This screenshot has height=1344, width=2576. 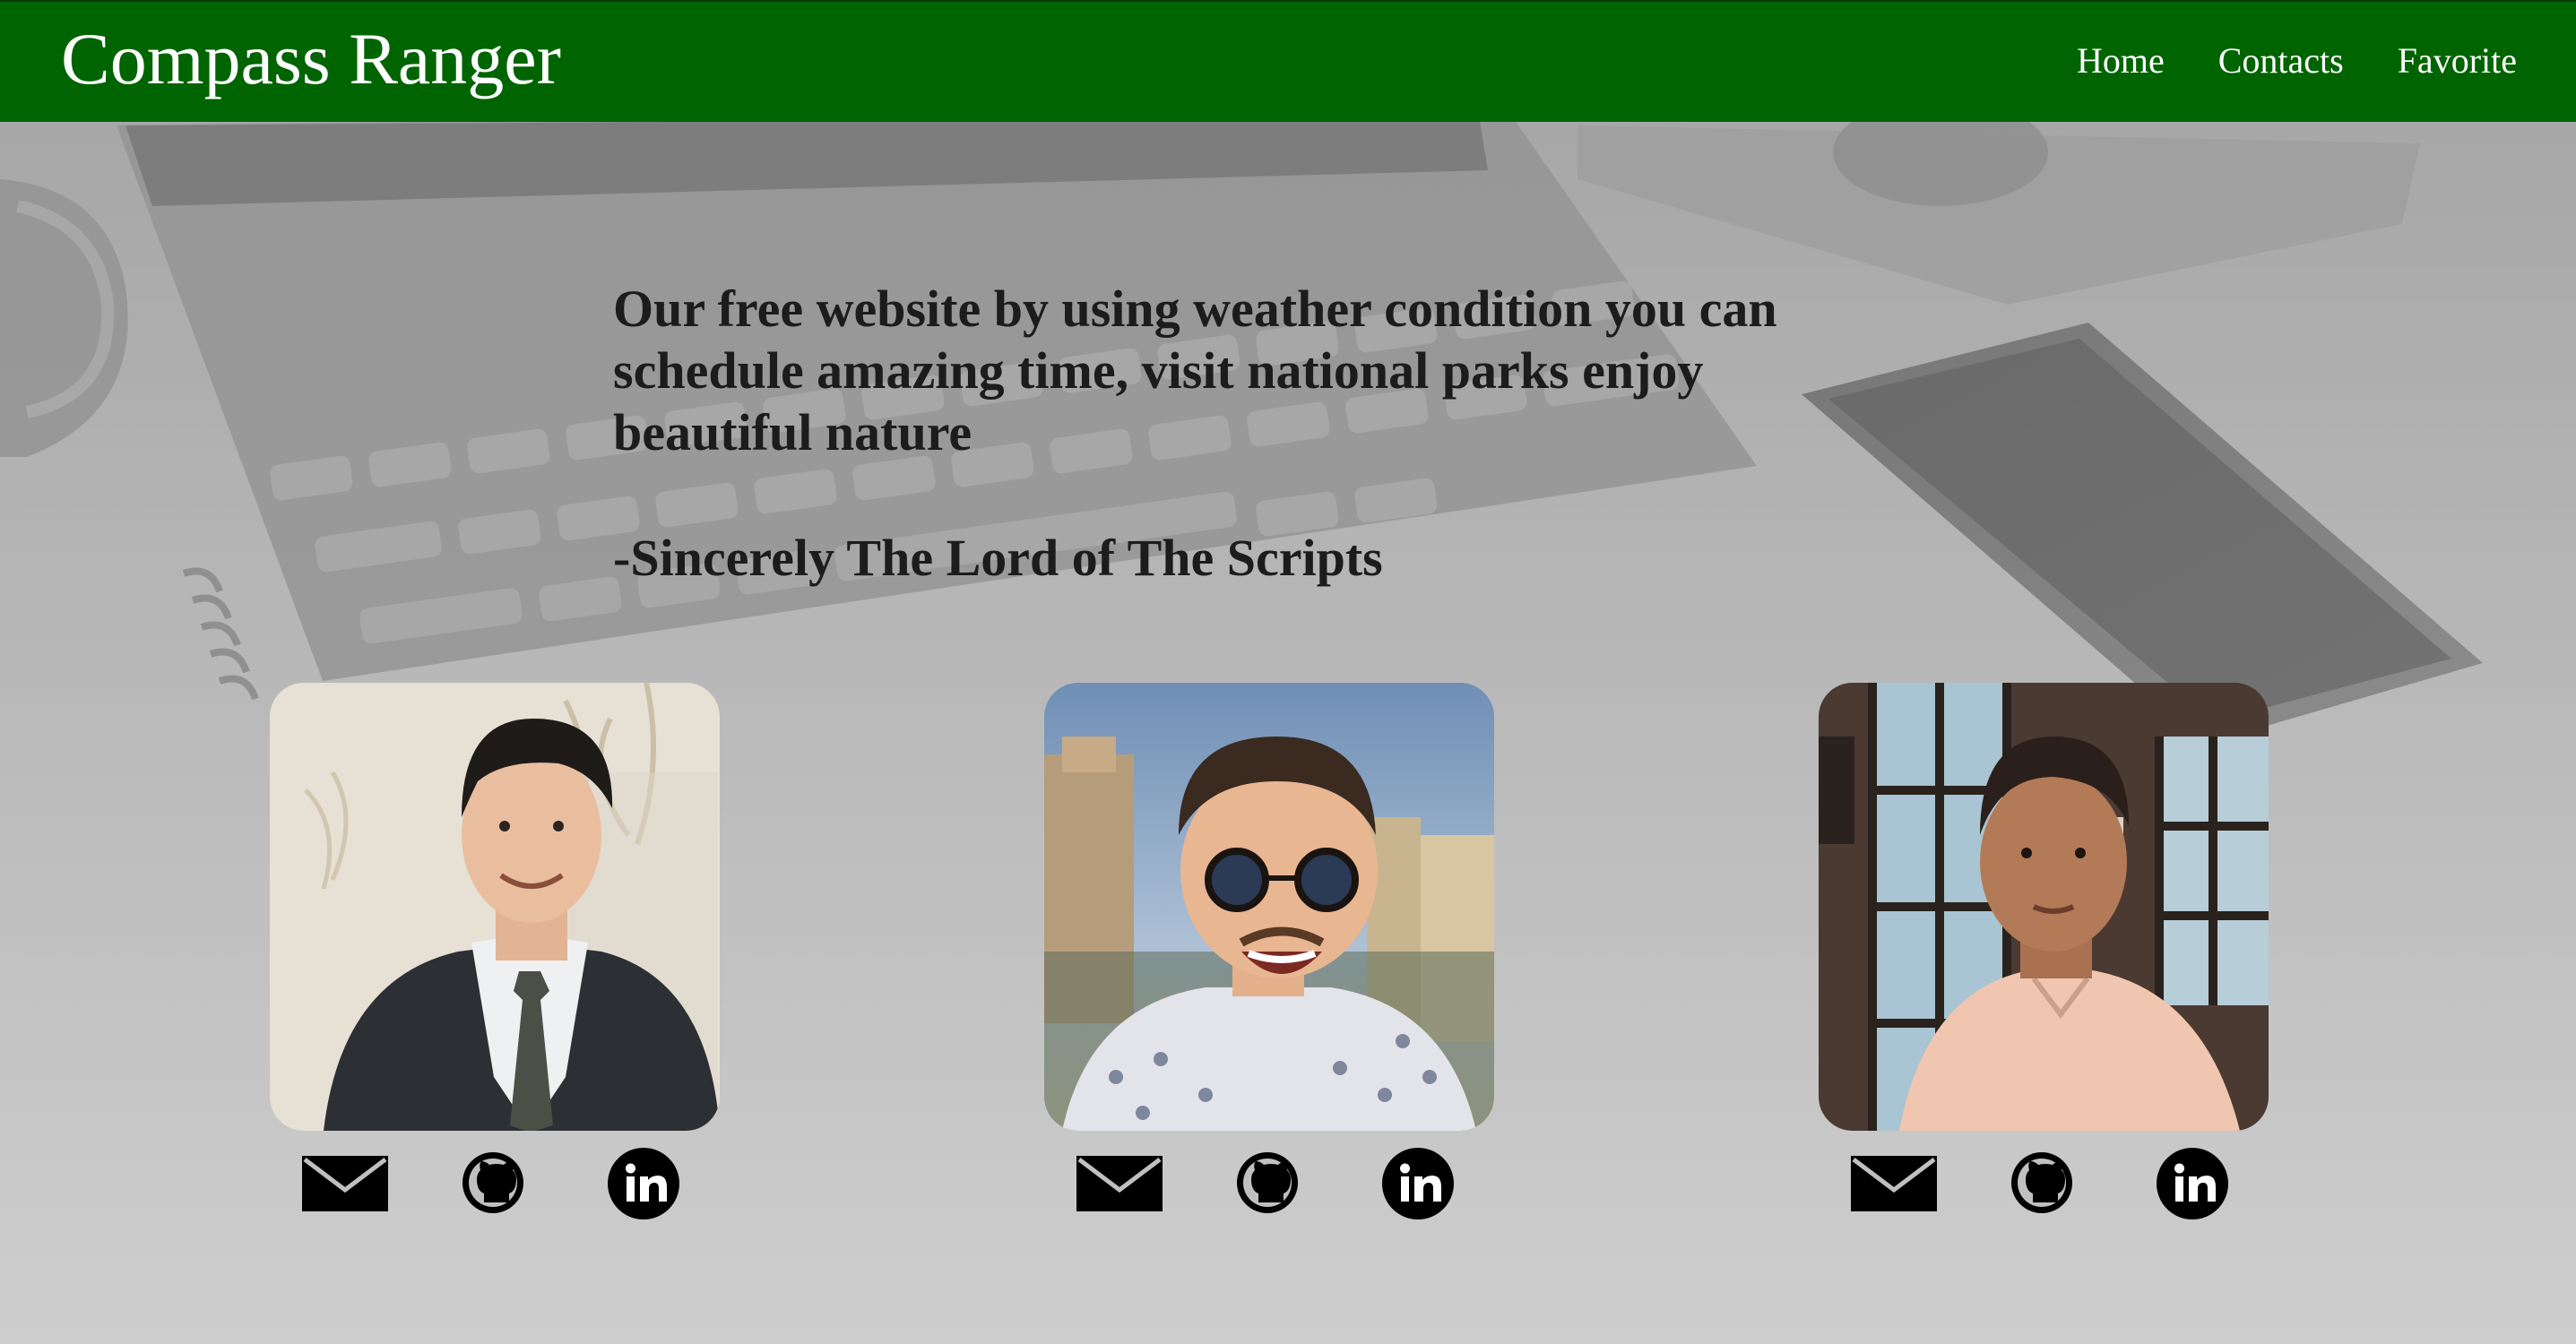 I want to click on nav-favorite-link: Favorite, so click(x=2457, y=60).